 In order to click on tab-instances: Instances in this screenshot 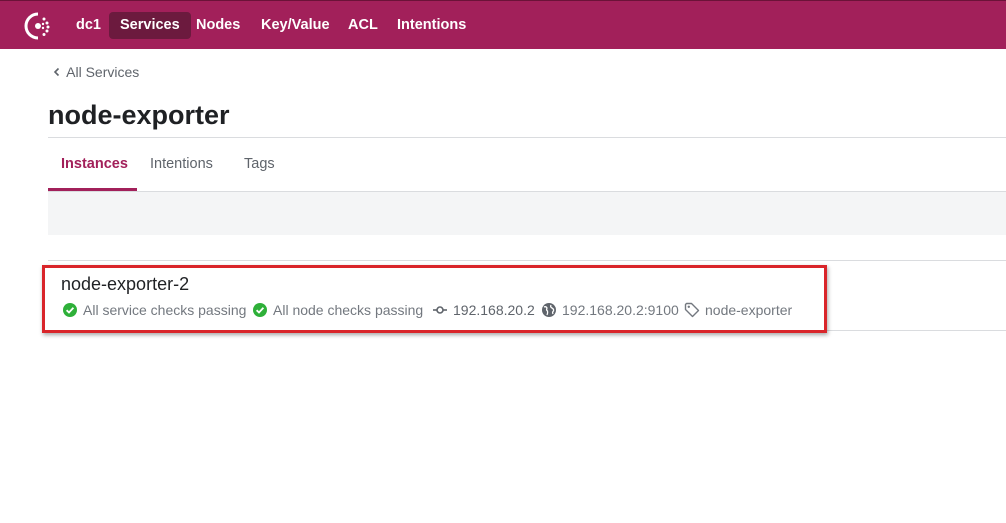, I will do `click(92, 170)`.